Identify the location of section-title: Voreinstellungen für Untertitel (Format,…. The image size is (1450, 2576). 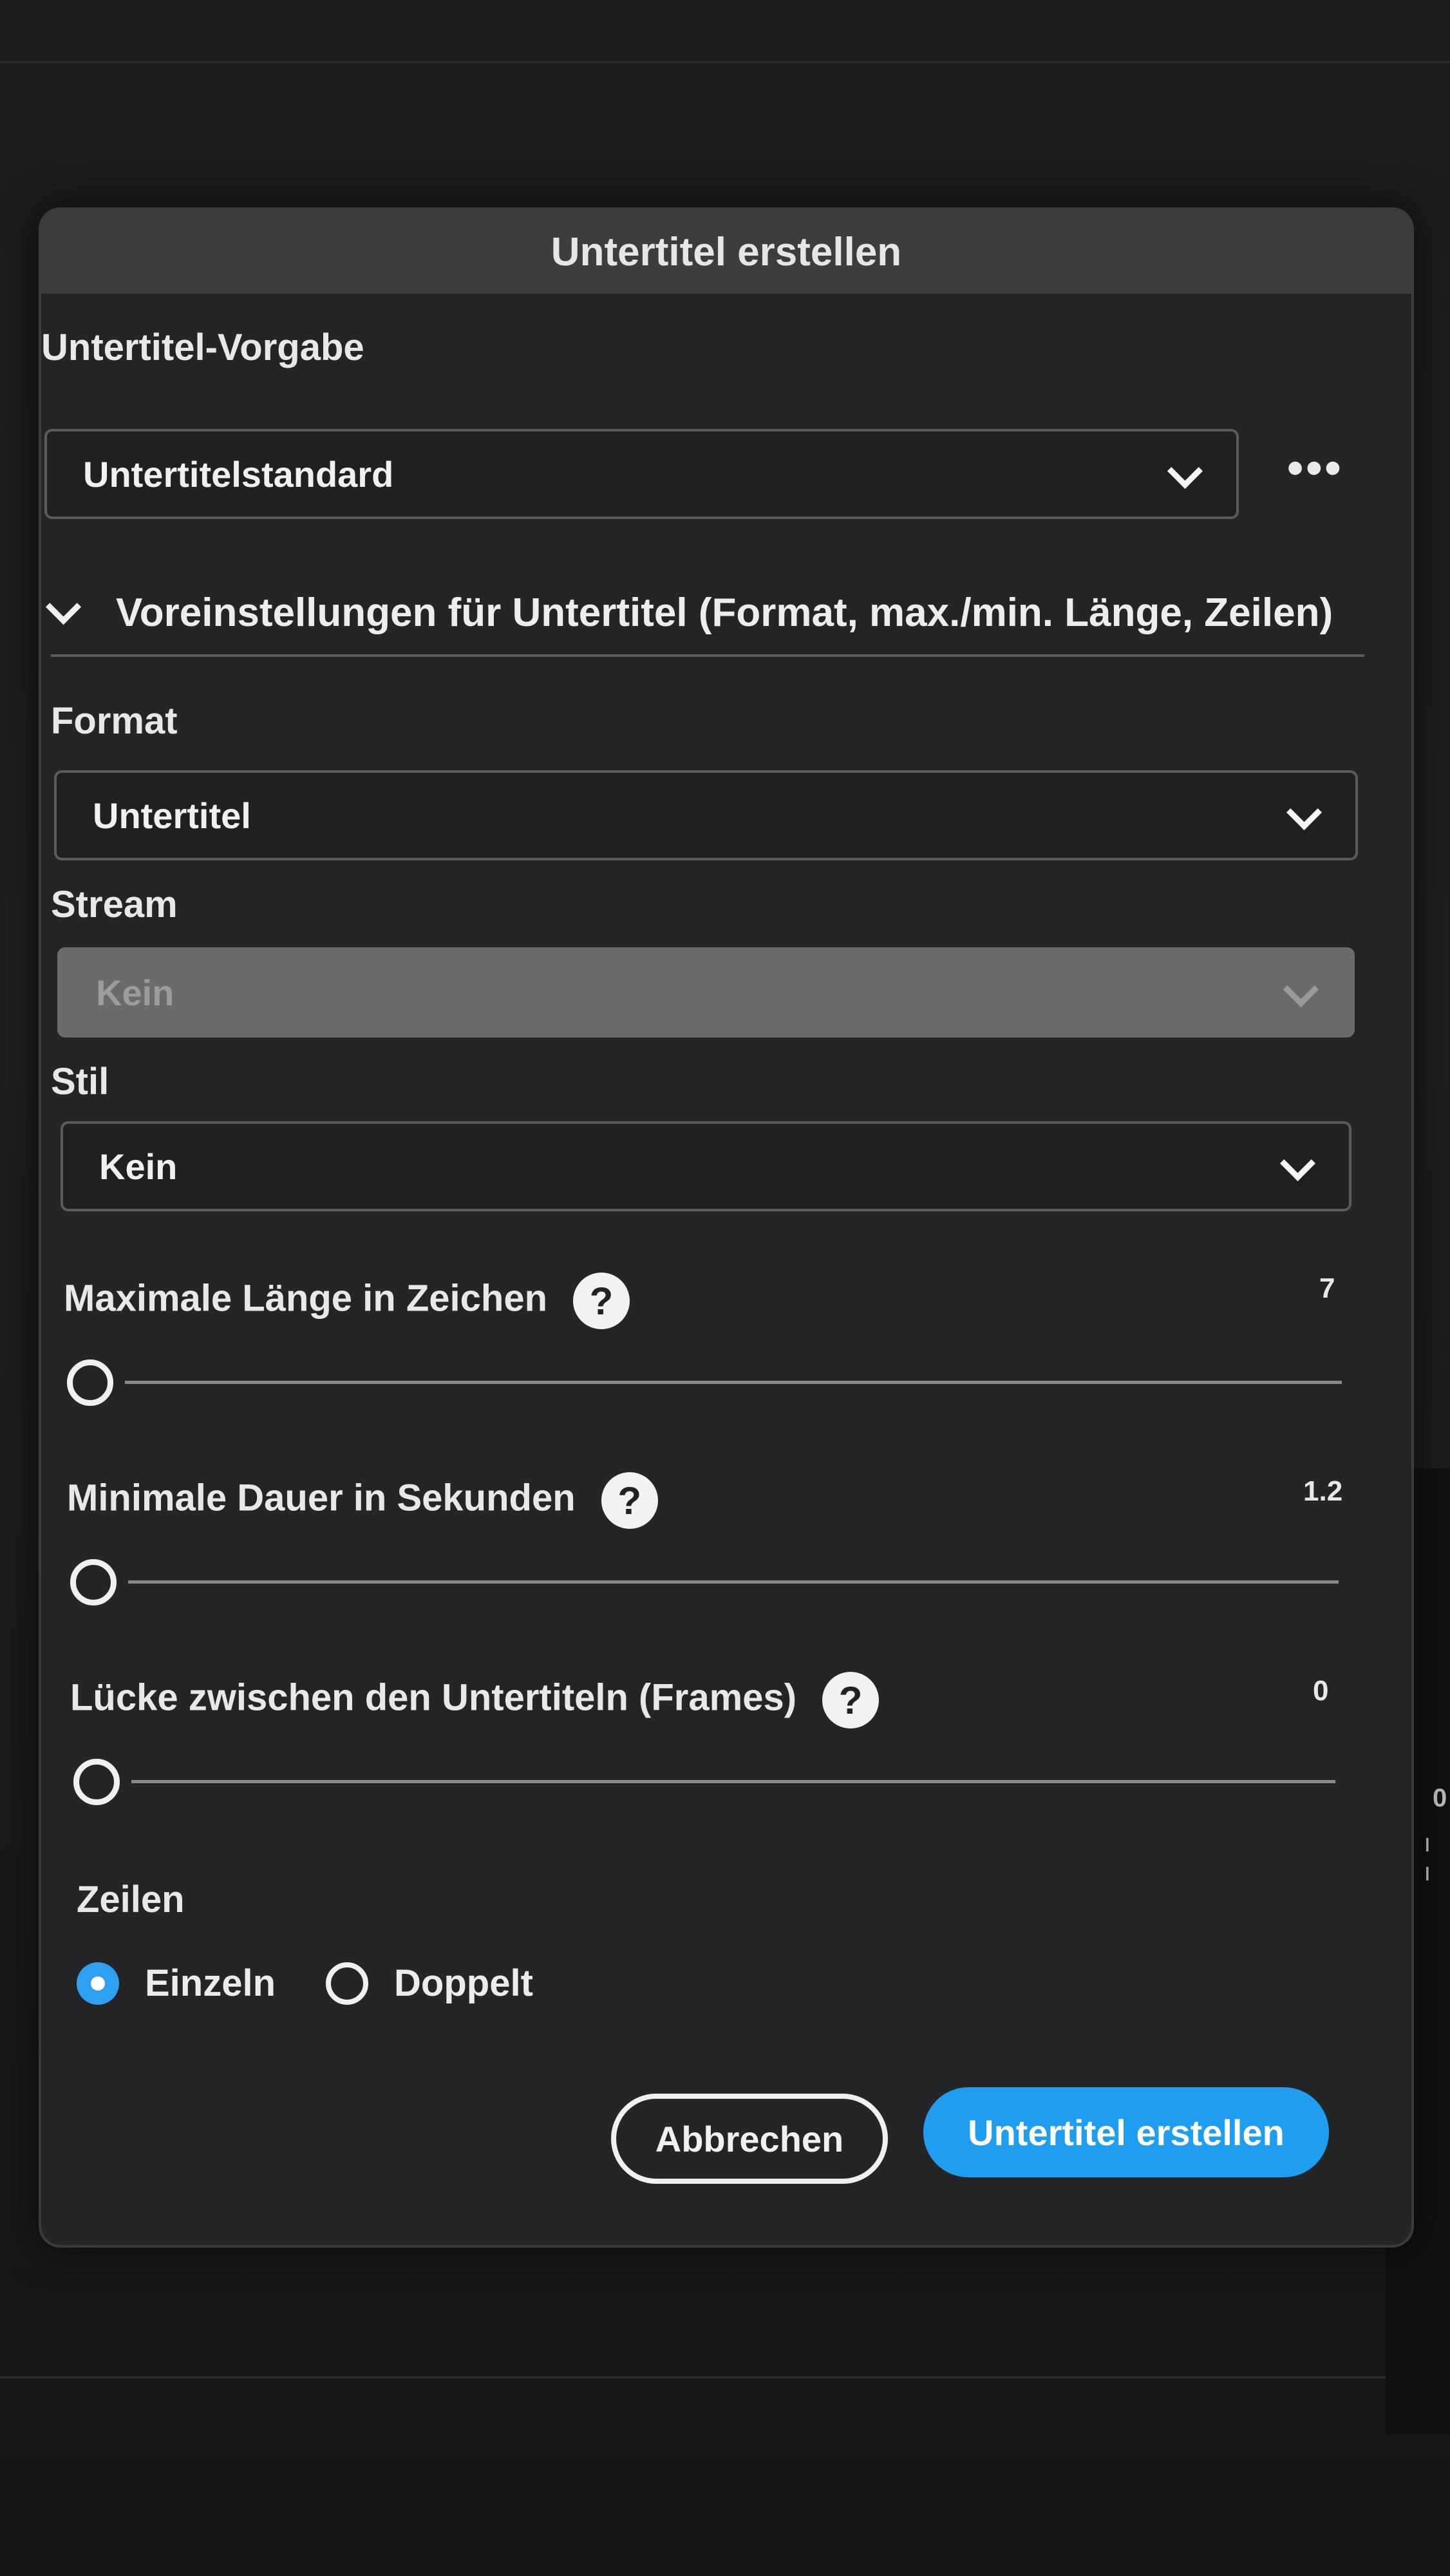
(725, 613).